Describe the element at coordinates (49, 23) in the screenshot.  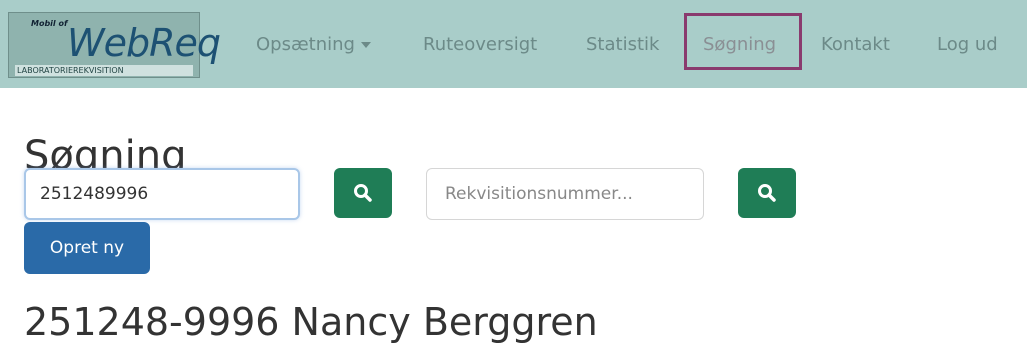
I see `logo-small-text: Mobil of` at that location.